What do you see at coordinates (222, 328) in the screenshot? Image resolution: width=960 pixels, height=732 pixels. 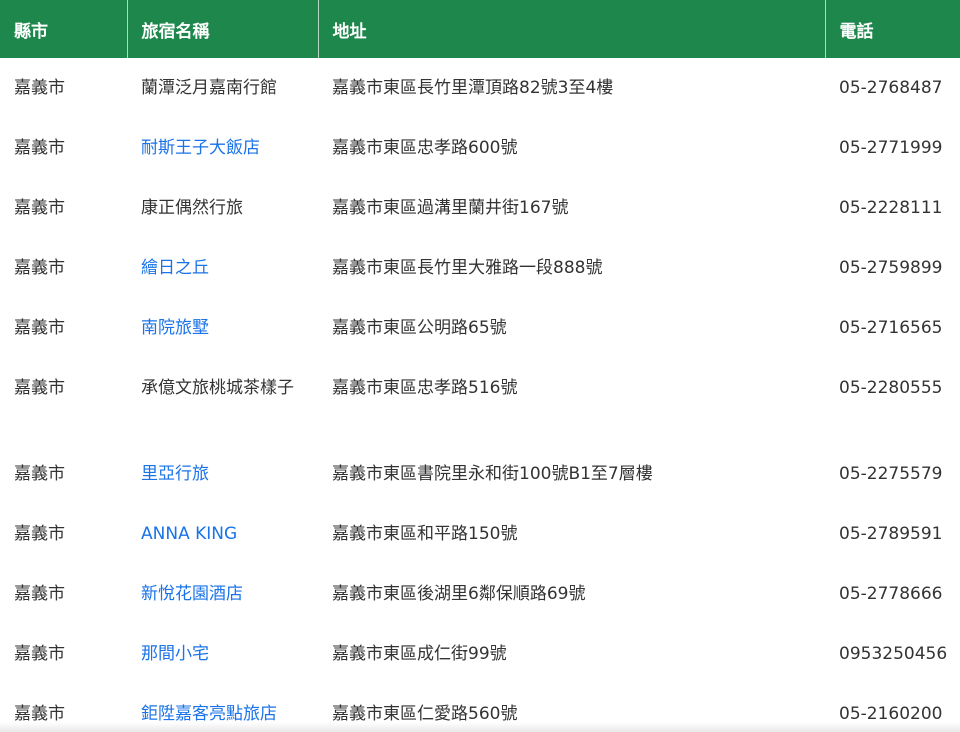 I see `cell-name: 南院旅墅` at bounding box center [222, 328].